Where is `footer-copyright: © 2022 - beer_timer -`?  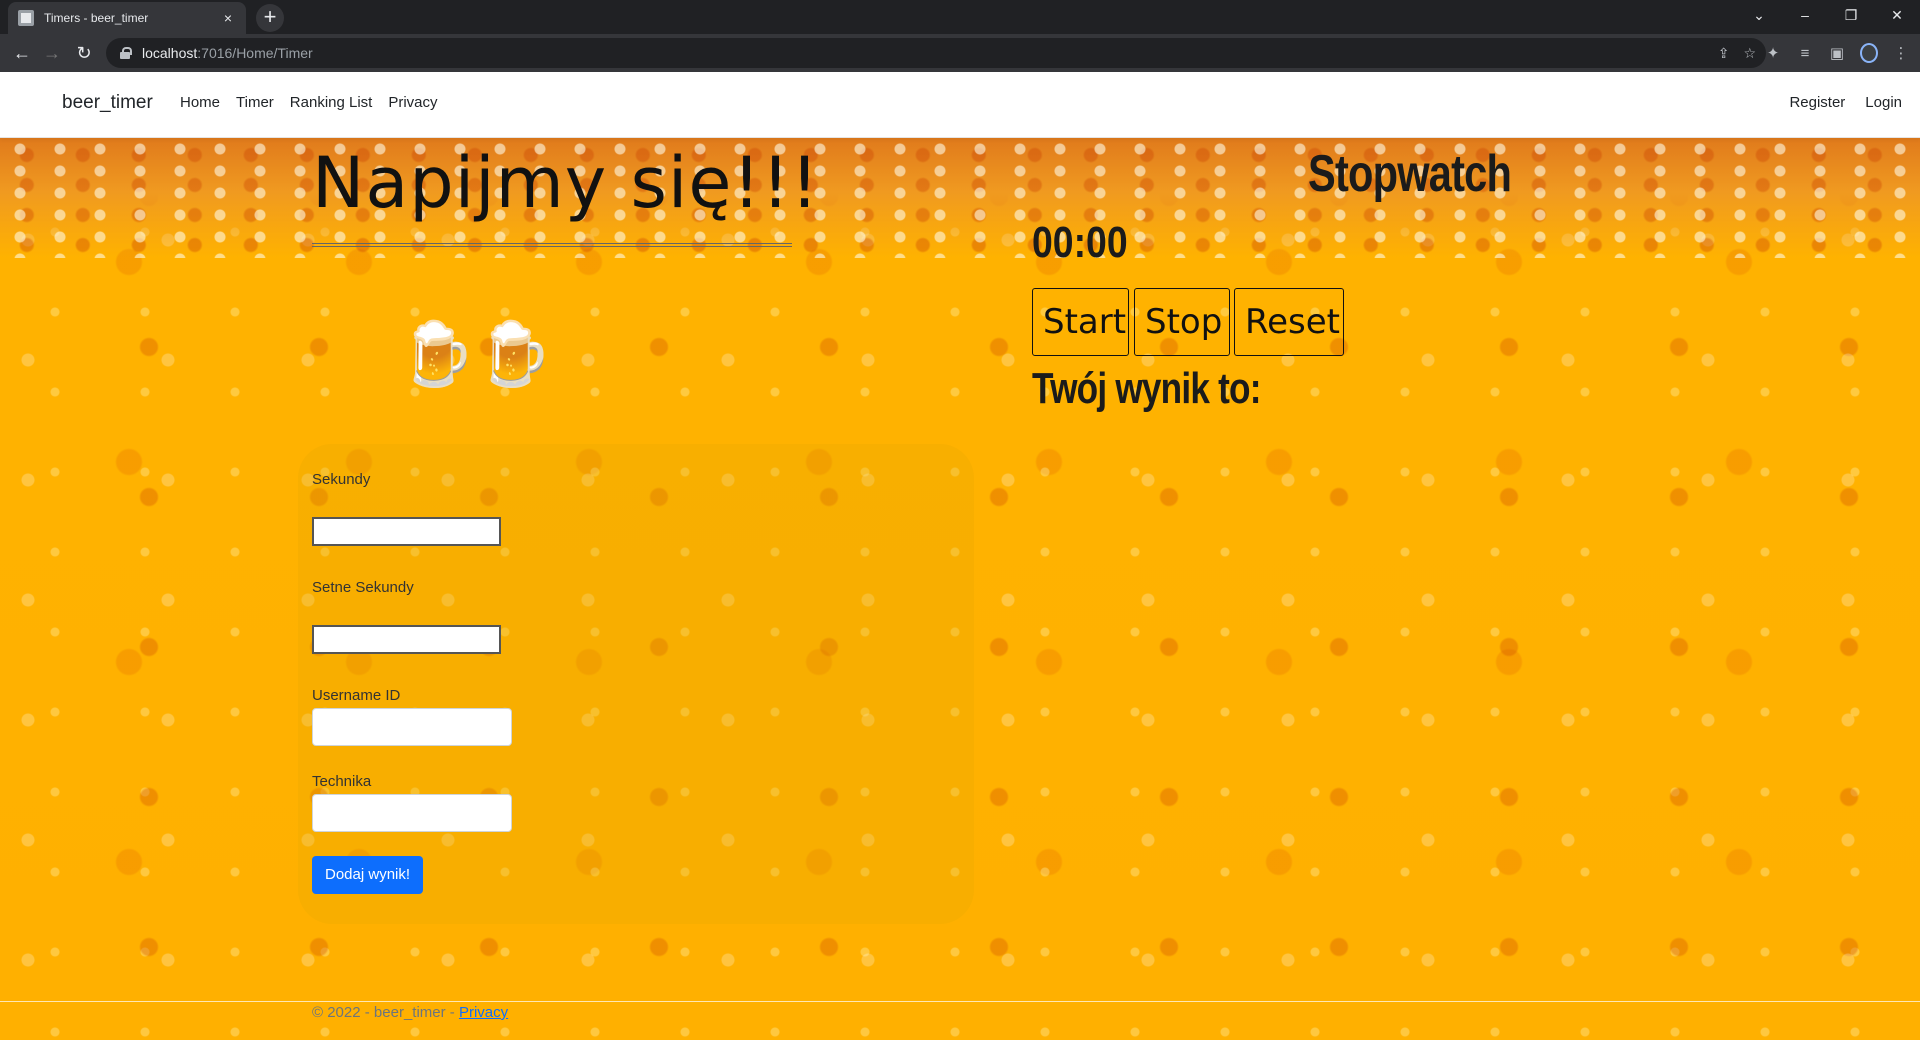
footer-copyright: © 2022 - beer_timer - is located at coordinates (385, 1012).